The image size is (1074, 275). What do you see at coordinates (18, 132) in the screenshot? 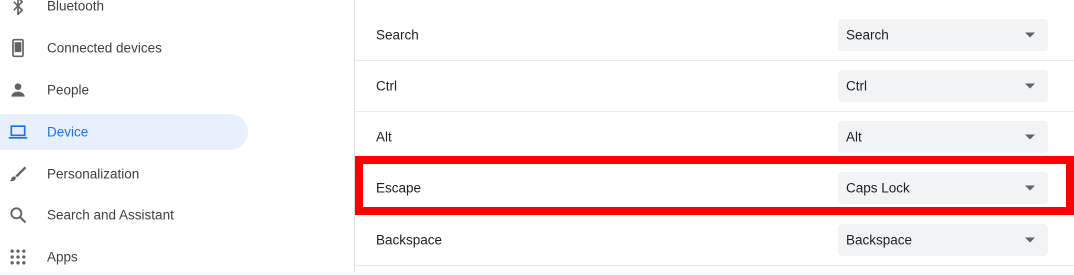
I see `laptop-icon` at bounding box center [18, 132].